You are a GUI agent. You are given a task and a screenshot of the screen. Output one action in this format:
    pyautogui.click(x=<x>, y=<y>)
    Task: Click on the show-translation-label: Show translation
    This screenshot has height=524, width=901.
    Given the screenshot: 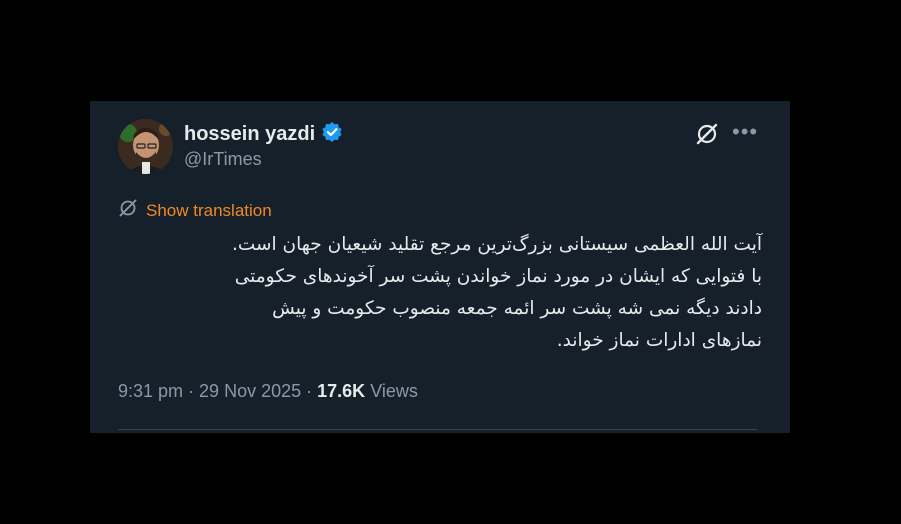 What is the action you would take?
    pyautogui.click(x=209, y=211)
    